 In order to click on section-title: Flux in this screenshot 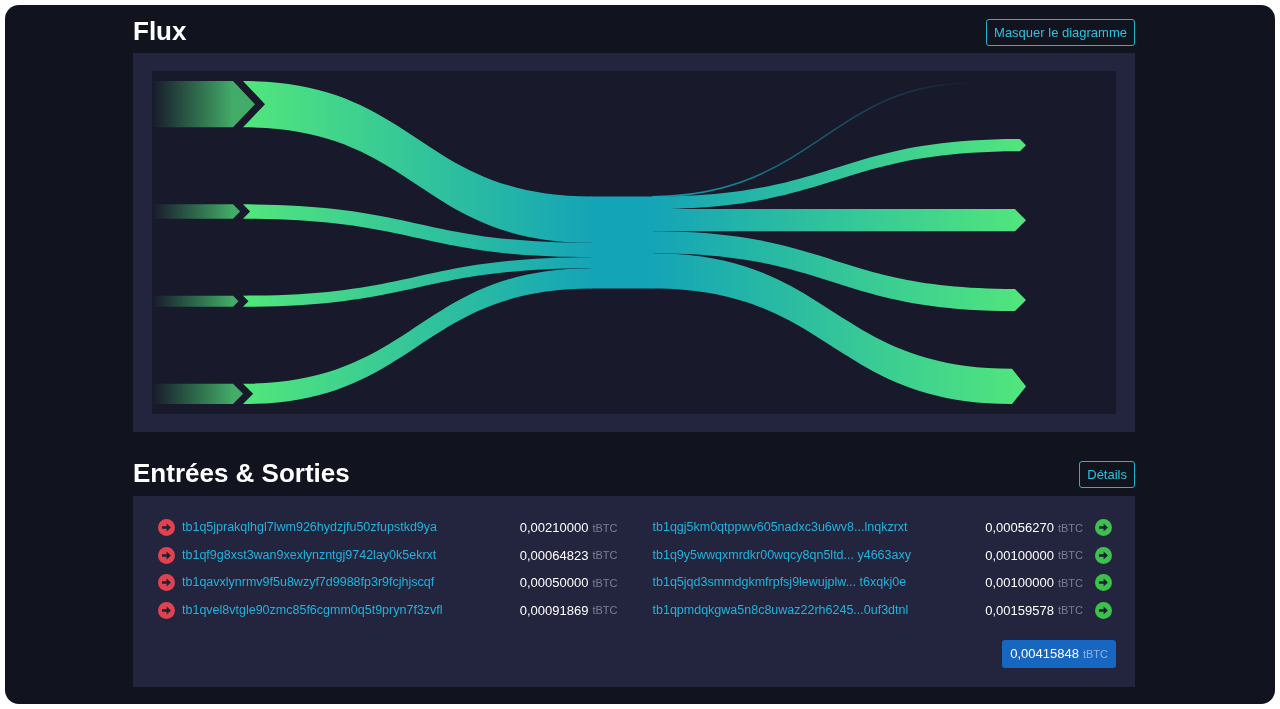, I will do `click(160, 31)`.